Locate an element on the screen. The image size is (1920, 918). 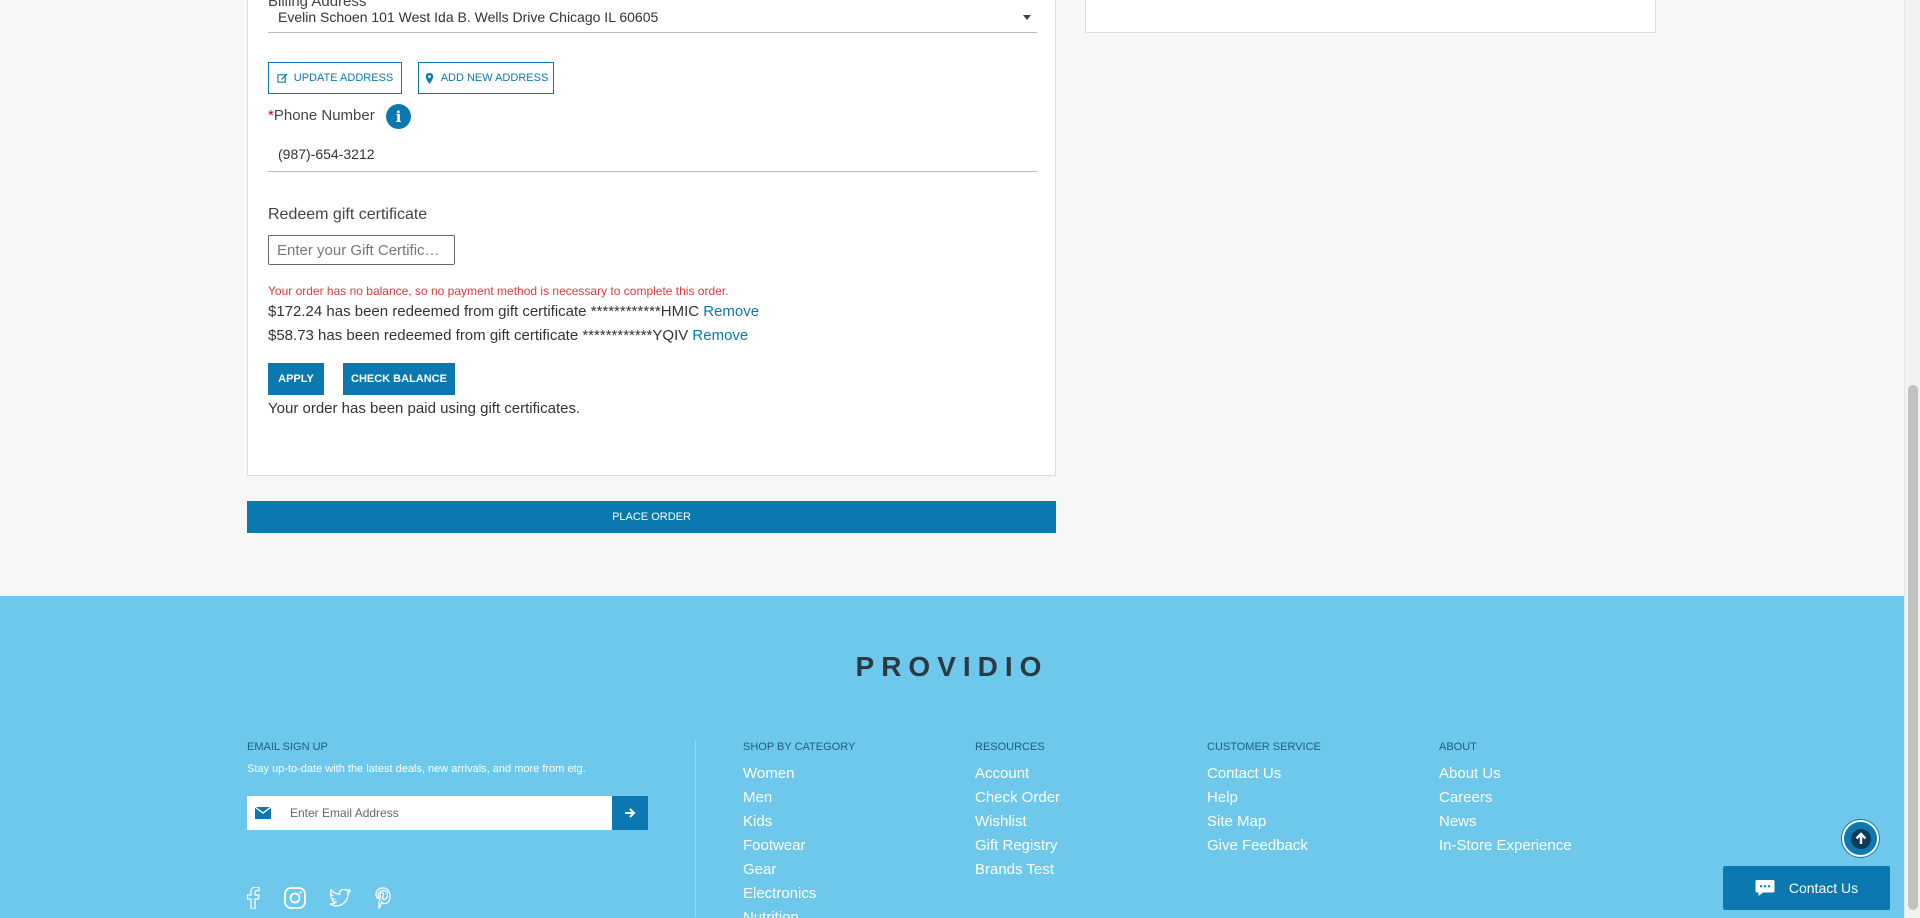
place-order-button: PLACE ORDER is located at coordinates (651, 517).